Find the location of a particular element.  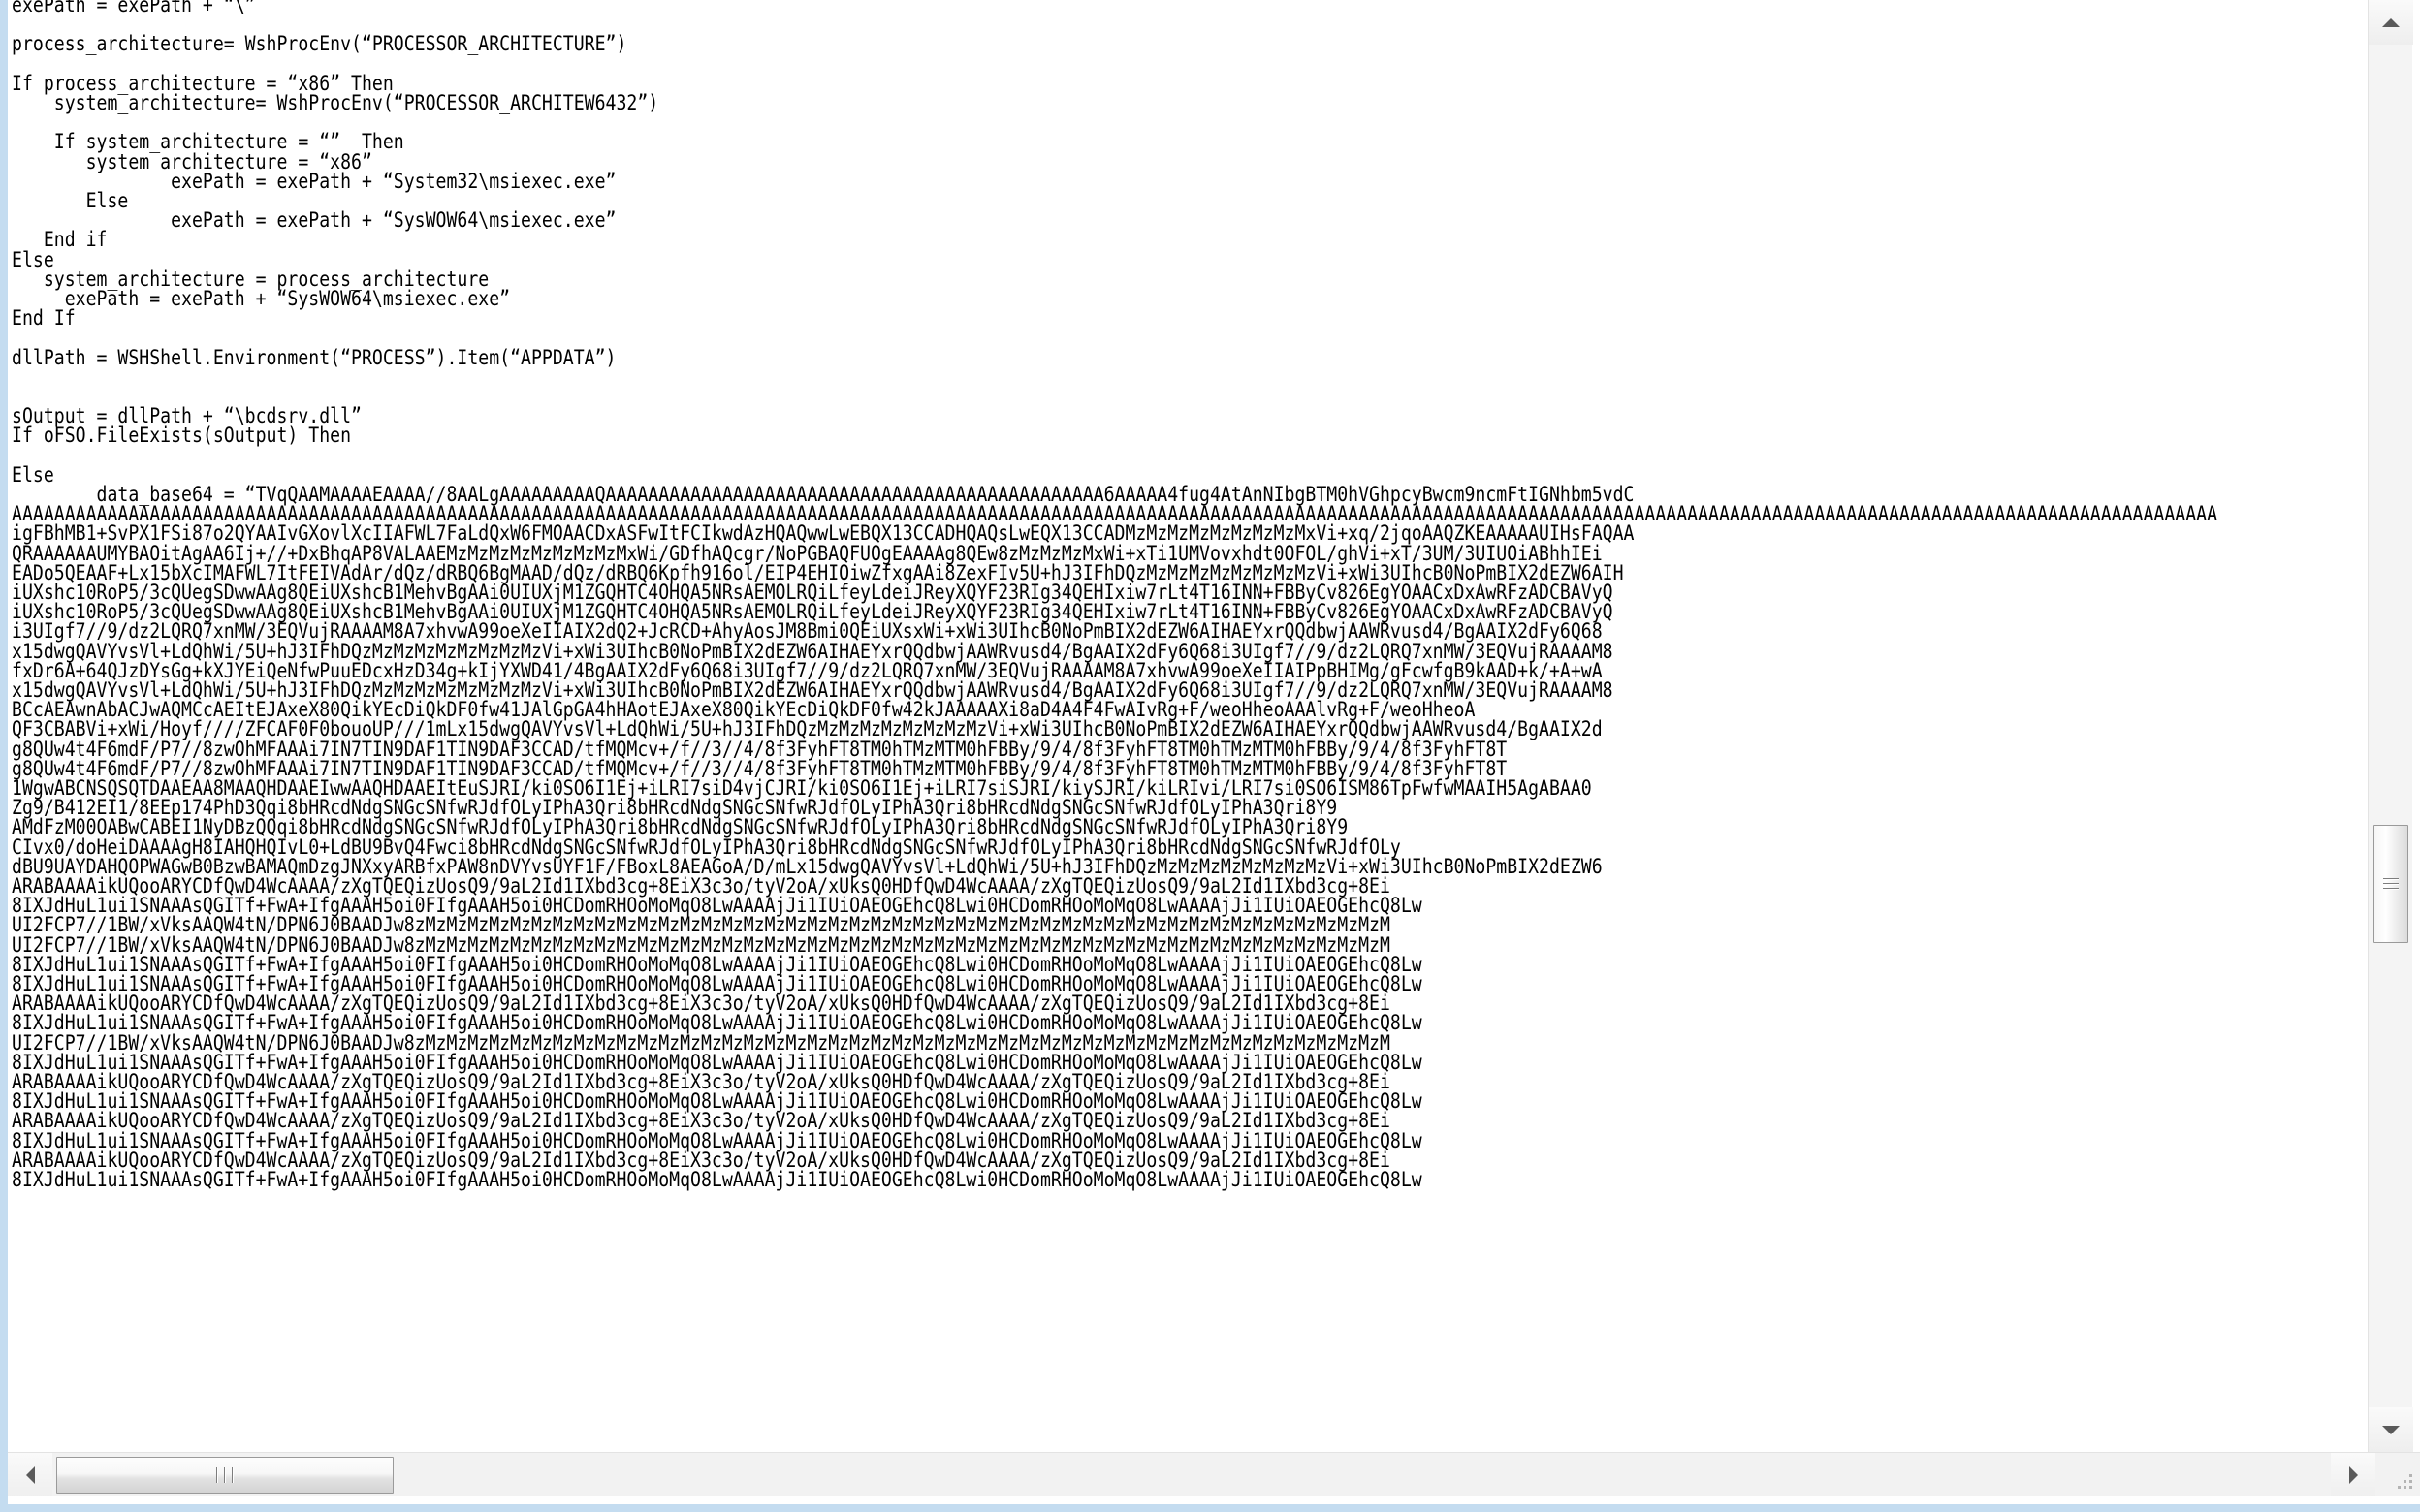

chevron-up-icon is located at coordinates (2391, 22).